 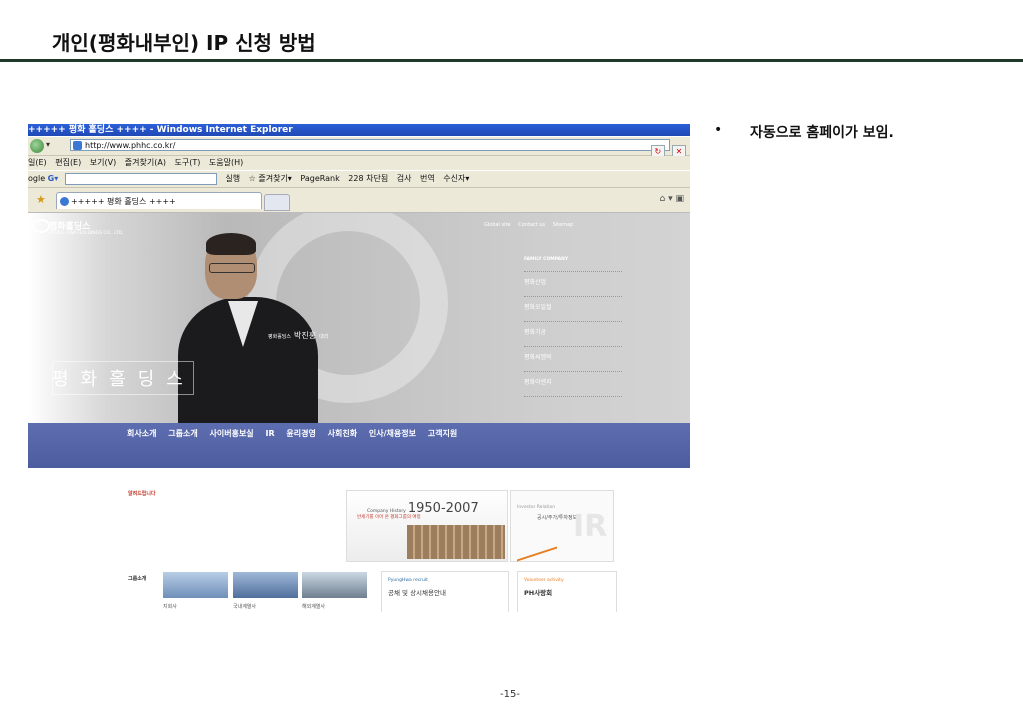 I want to click on thumb-headquarters: 지회사, so click(x=195, y=591).